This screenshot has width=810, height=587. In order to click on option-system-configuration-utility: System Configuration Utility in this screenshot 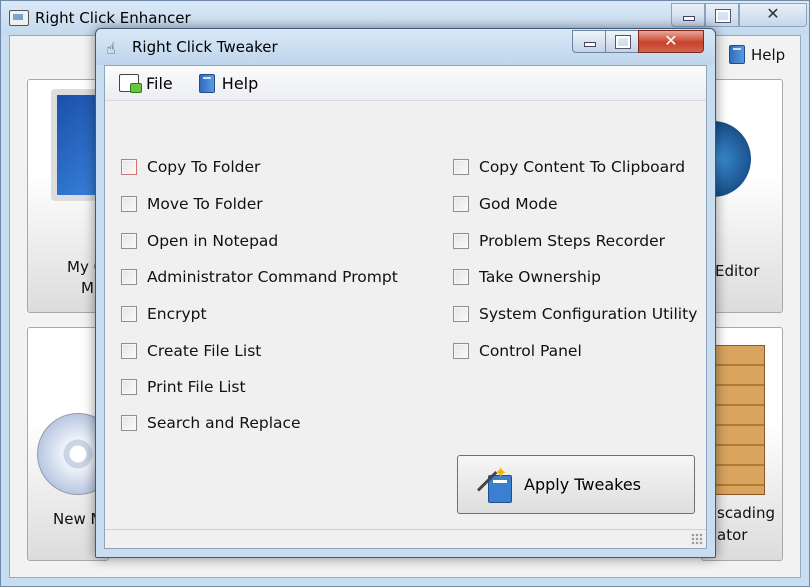, I will do `click(575, 314)`.